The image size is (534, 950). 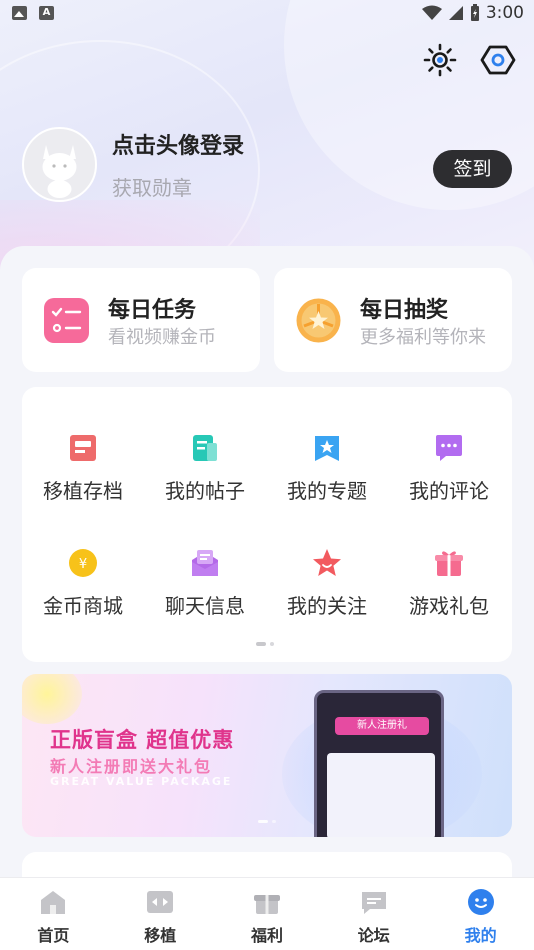 What do you see at coordinates (449, 448) in the screenshot?
I see `comment-icon` at bounding box center [449, 448].